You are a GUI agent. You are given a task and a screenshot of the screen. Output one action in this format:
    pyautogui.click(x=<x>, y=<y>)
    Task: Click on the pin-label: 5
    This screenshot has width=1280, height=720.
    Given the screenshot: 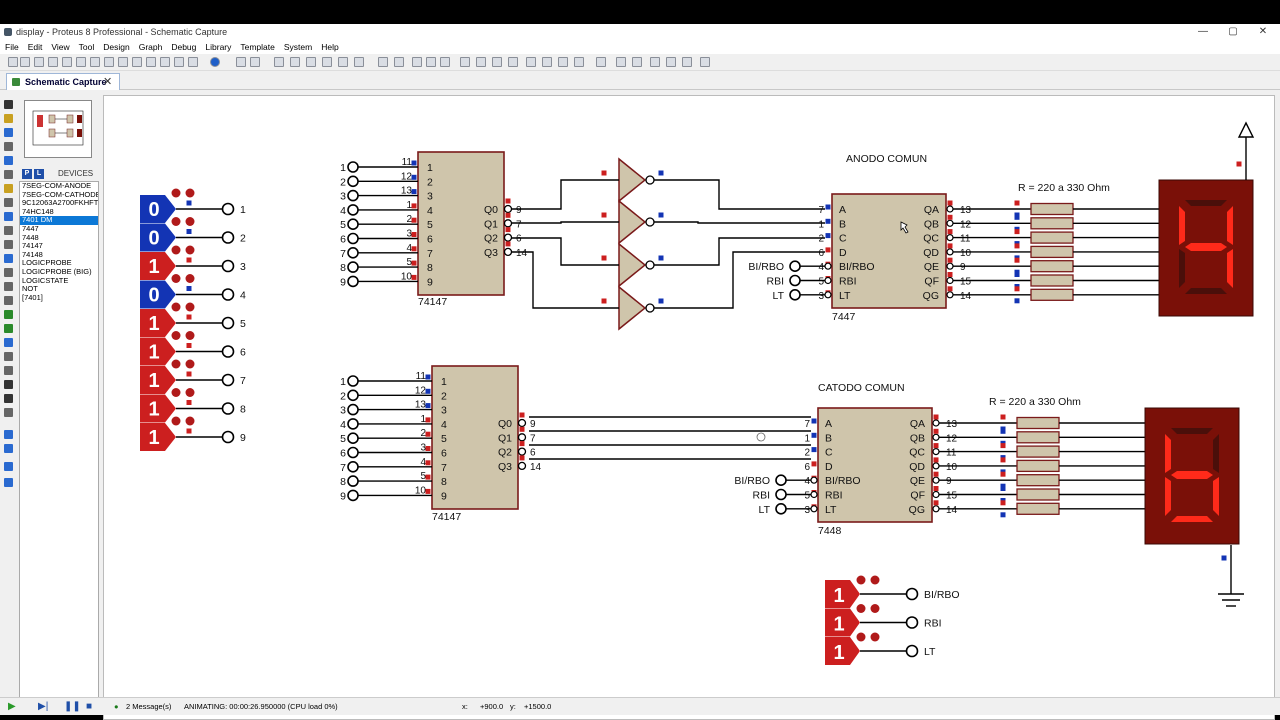 What is the action you would take?
    pyautogui.click(x=444, y=439)
    